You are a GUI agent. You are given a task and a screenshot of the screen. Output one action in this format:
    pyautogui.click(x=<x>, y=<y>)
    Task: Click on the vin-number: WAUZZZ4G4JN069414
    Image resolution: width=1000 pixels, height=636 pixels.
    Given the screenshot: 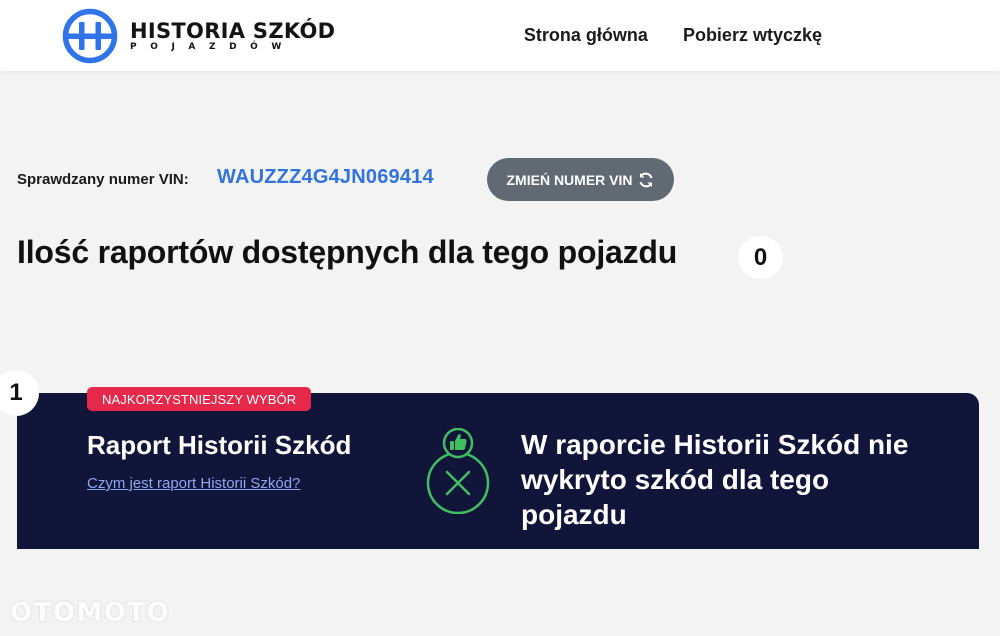 What is the action you would take?
    pyautogui.click(x=325, y=177)
    